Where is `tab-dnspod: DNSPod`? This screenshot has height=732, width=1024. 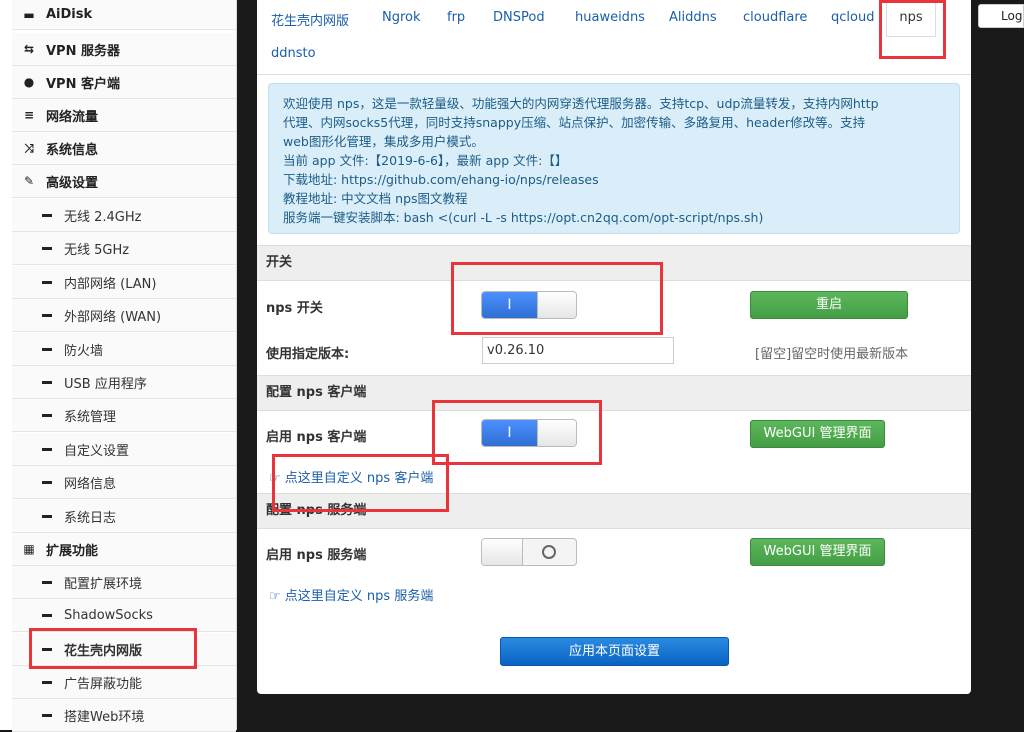
tab-dnspod: DNSPod is located at coordinates (519, 17).